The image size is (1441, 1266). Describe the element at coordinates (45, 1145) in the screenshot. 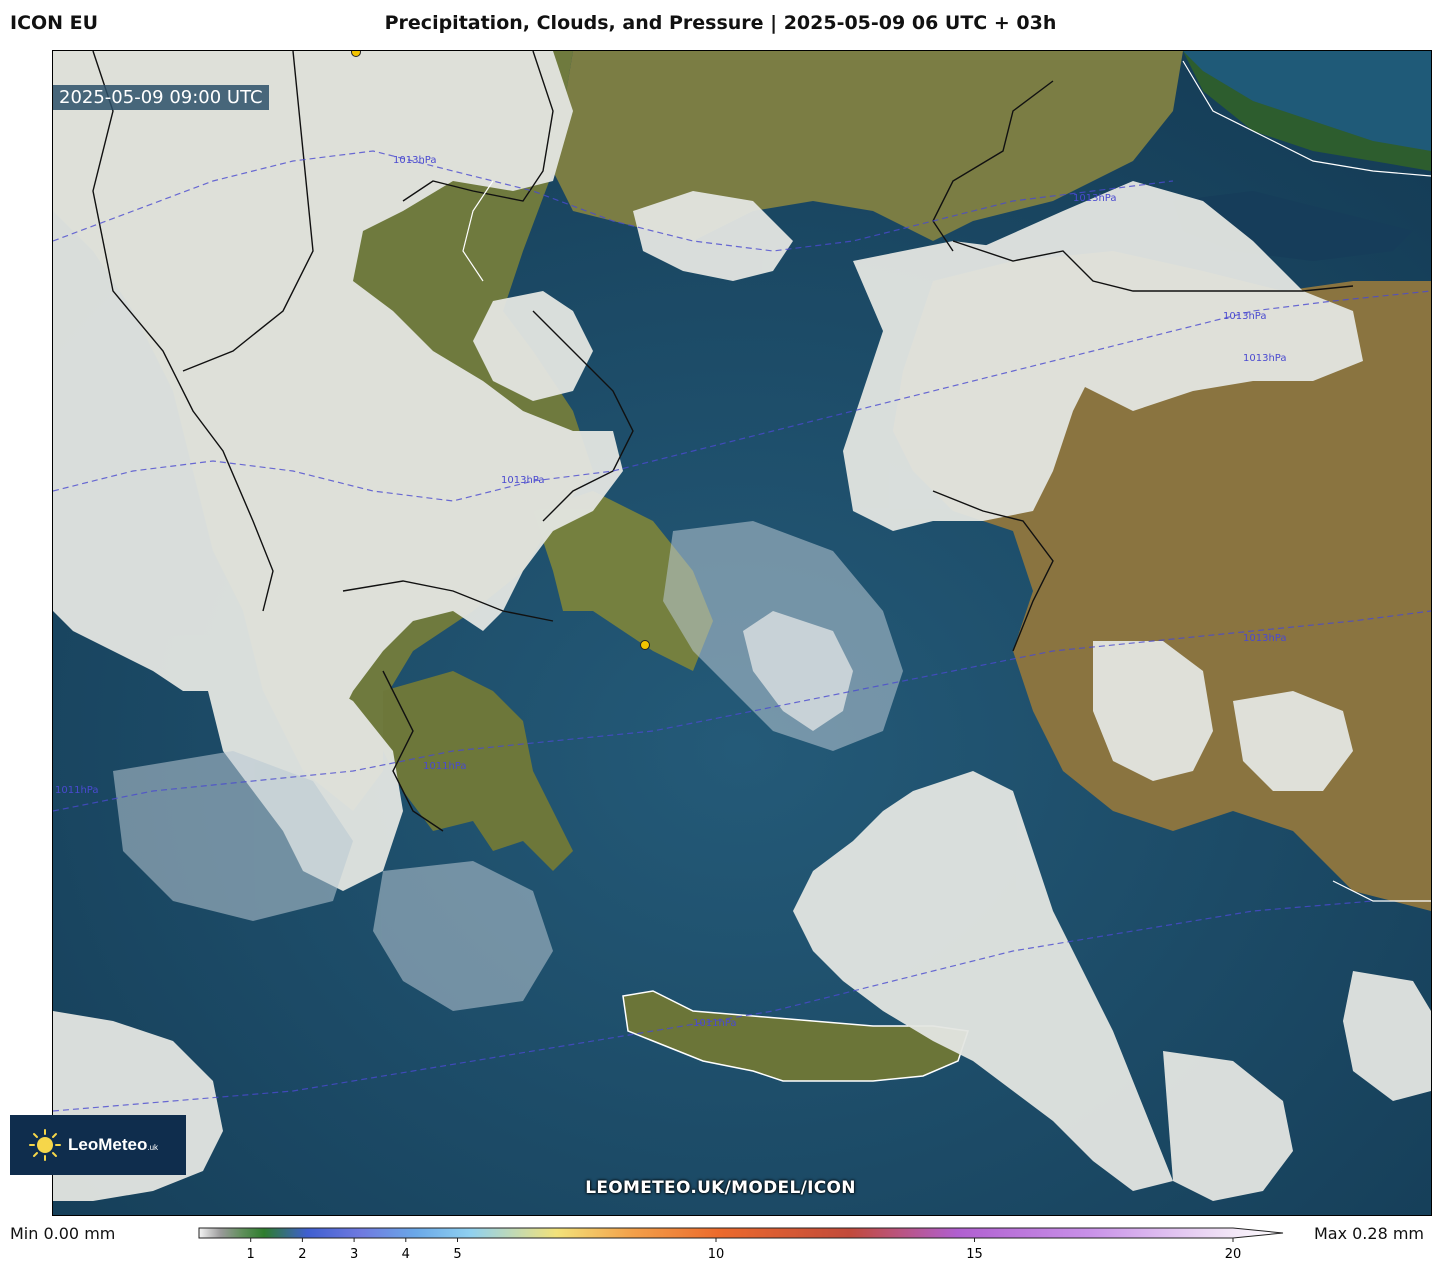

I see `sun-icon` at that location.